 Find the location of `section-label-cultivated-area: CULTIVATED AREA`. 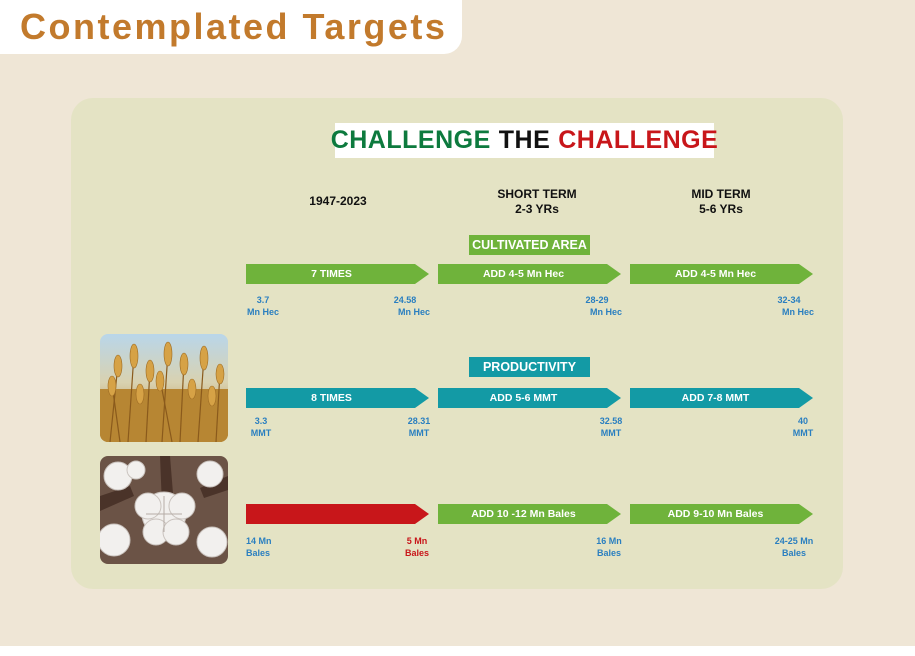

section-label-cultivated-area: CULTIVATED AREA is located at coordinates (529, 245).